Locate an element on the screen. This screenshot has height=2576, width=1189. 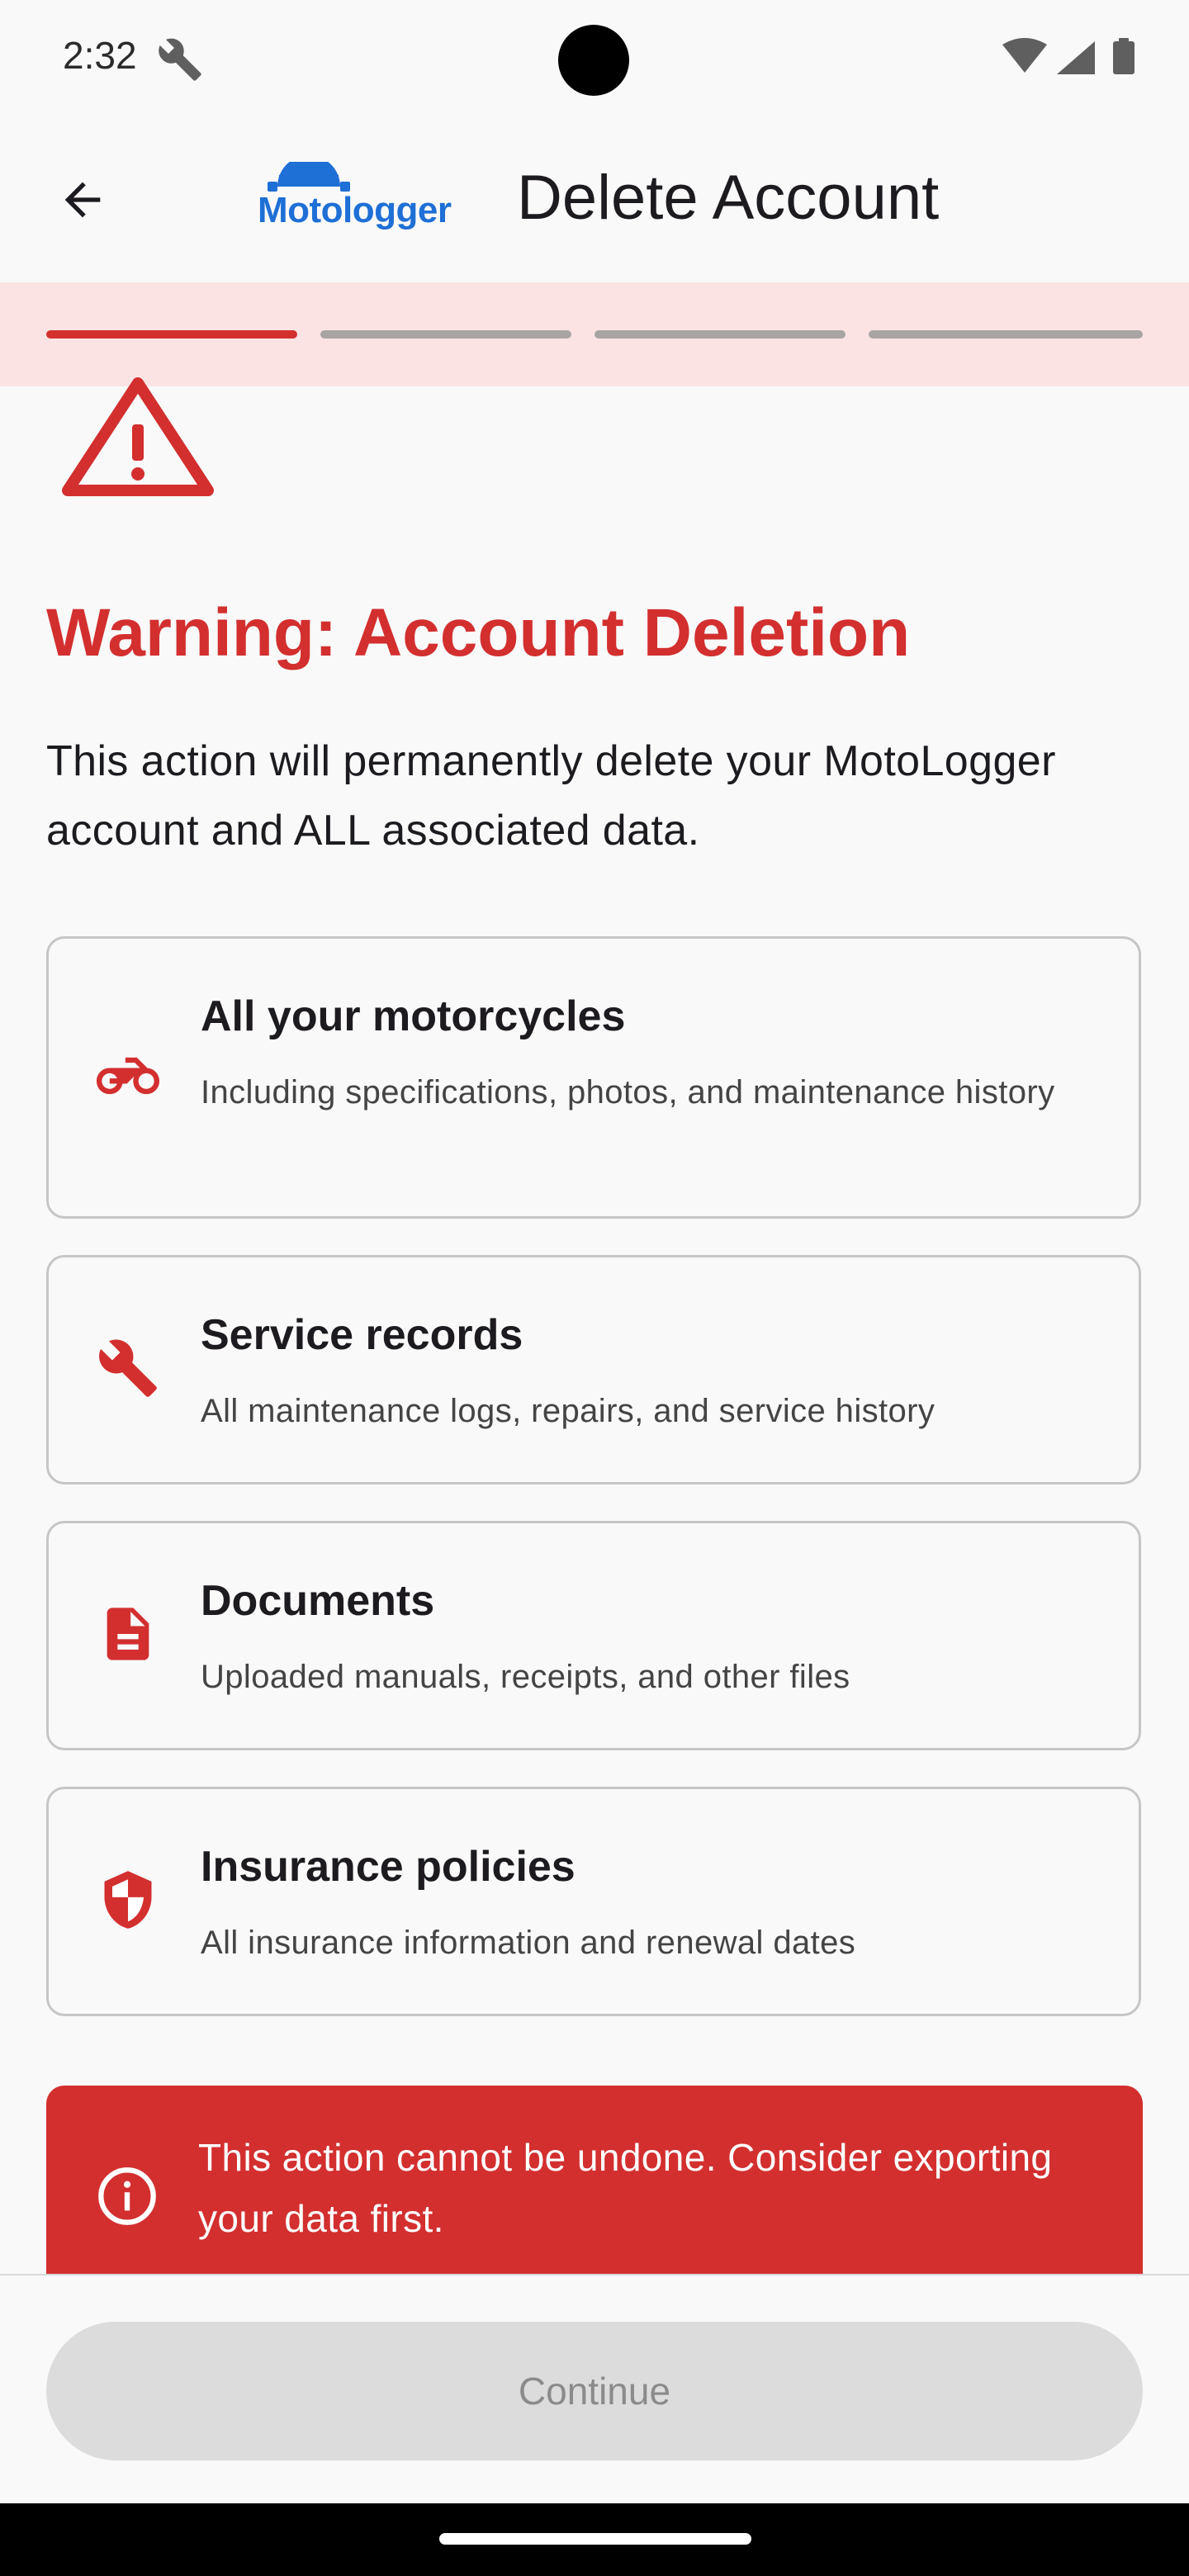
back-button is located at coordinates (82, 199).